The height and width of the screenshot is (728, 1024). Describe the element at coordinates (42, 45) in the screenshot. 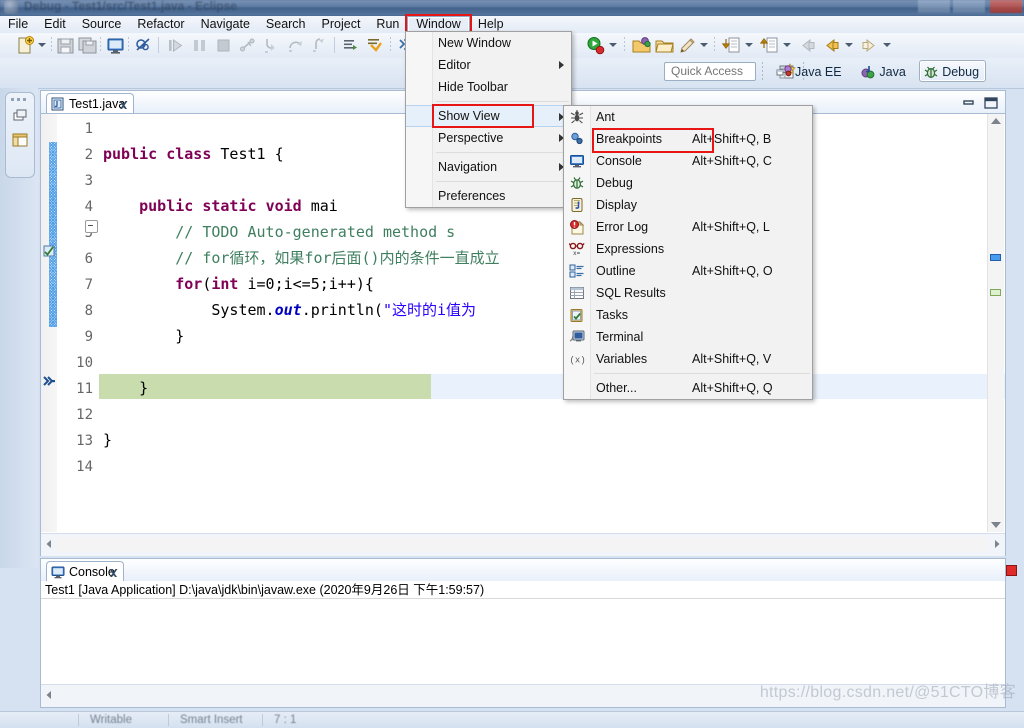

I see `new-wizard-dropdown-icon` at that location.